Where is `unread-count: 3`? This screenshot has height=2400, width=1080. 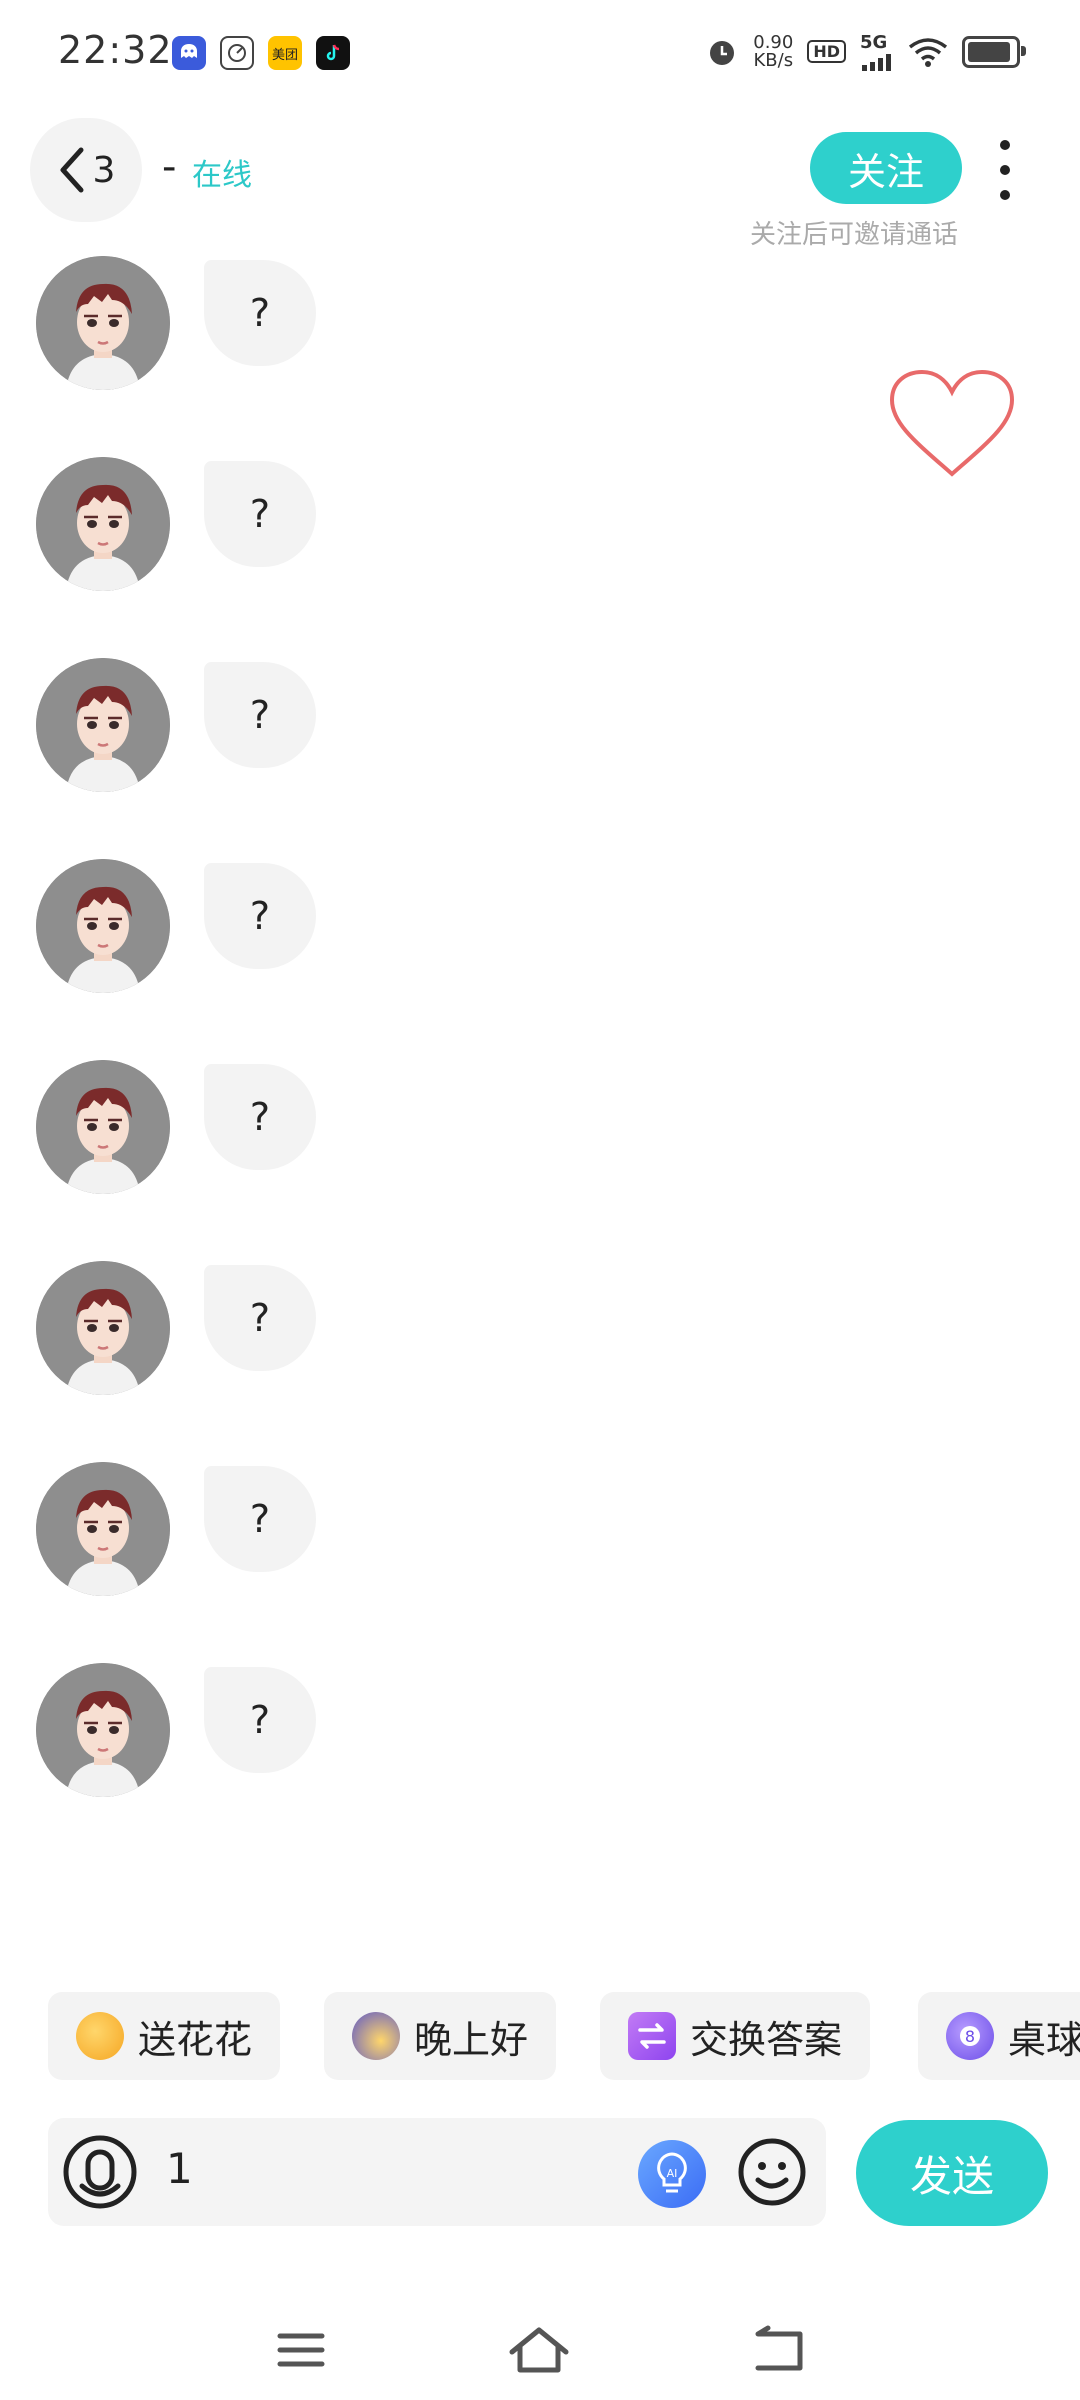
unread-count: 3 is located at coordinates (104, 170).